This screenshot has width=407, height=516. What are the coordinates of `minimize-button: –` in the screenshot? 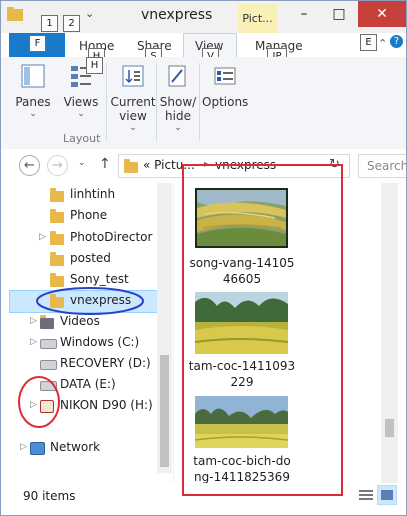 It's located at (304, 14).